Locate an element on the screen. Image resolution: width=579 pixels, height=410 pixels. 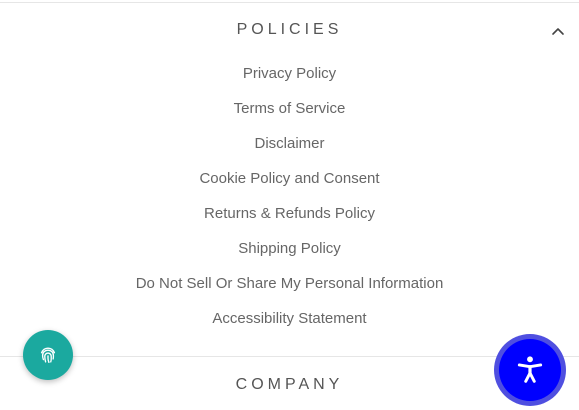
list-item: Returns & Refunds Policy is located at coordinates (289, 220).